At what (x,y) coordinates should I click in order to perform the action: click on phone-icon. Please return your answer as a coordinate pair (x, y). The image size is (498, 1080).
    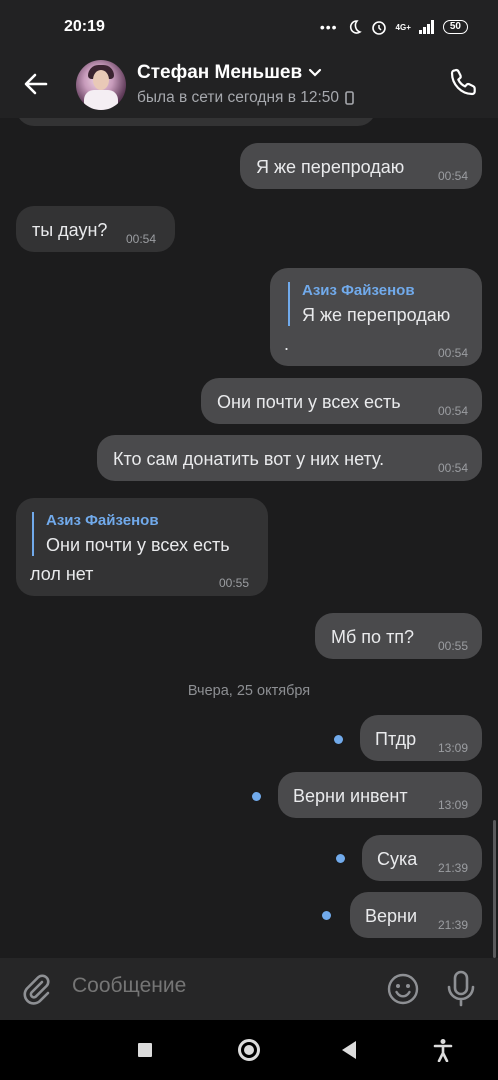
    Looking at the image, I should click on (464, 82).